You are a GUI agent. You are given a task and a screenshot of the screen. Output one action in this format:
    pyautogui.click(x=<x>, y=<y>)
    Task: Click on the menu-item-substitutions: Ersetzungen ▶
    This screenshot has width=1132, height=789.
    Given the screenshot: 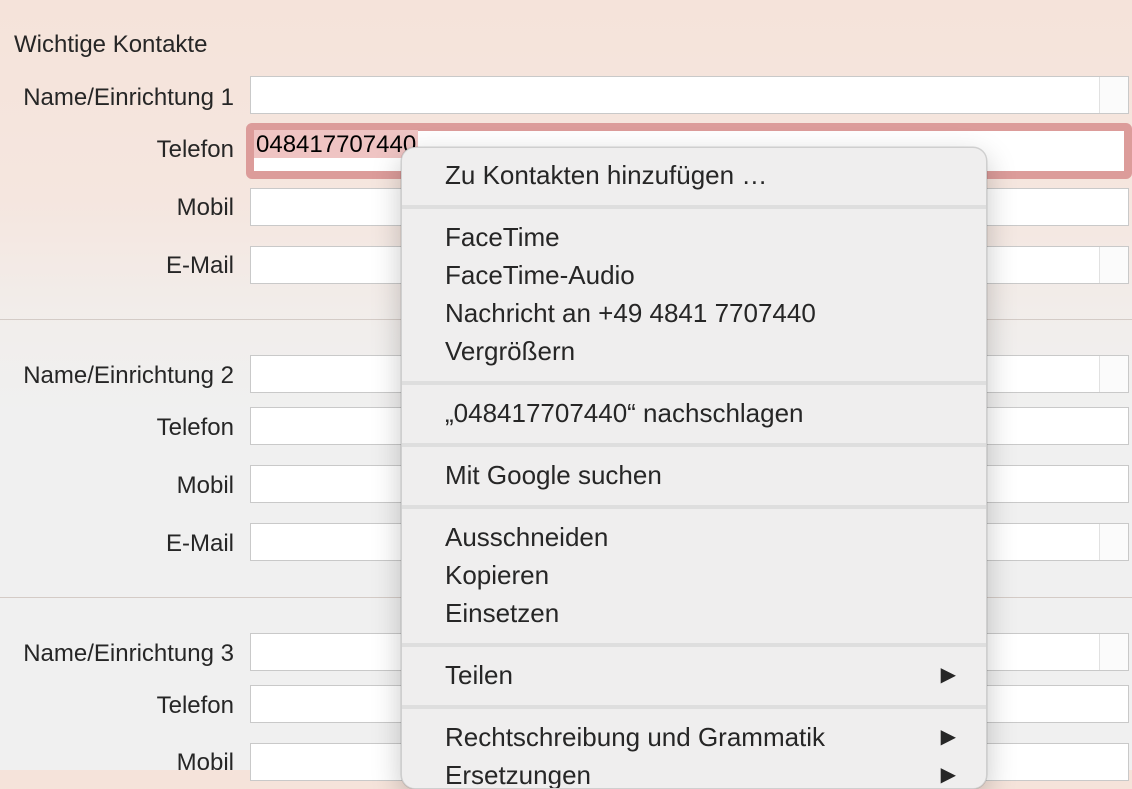 What is the action you would take?
    pyautogui.click(x=700, y=774)
    